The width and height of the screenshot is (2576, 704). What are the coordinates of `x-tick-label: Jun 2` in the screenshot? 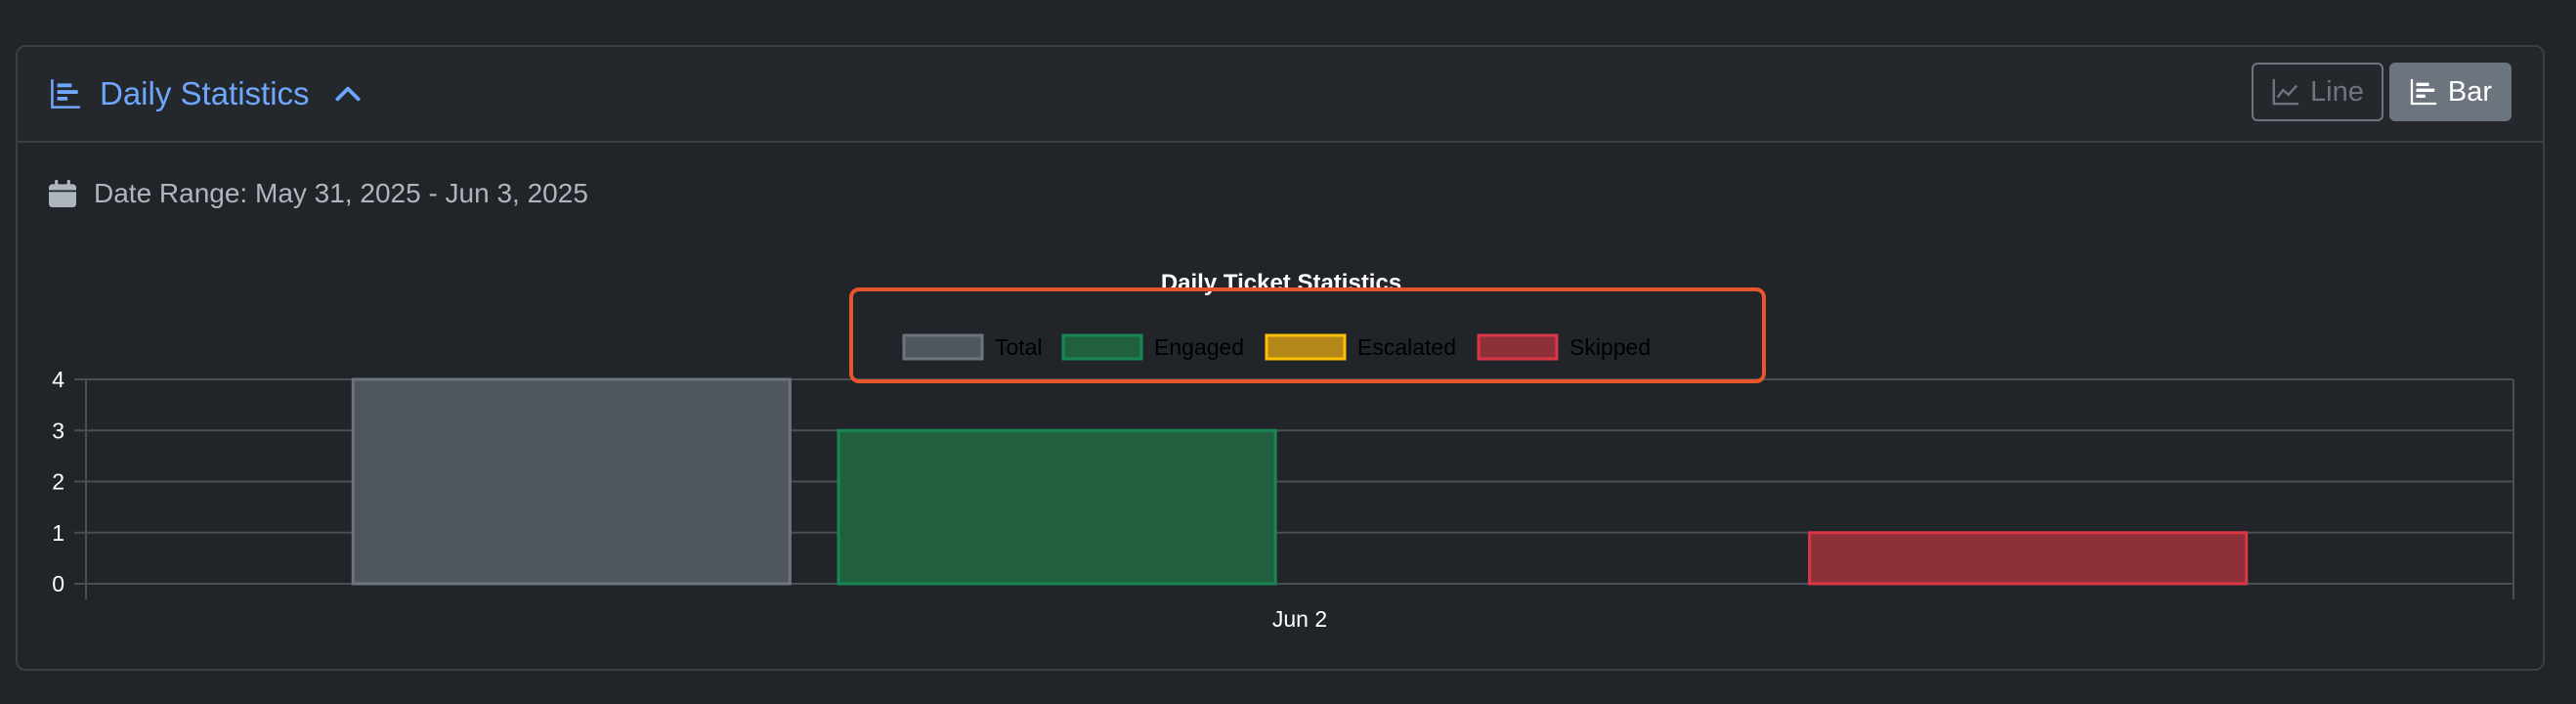 It's located at (1300, 619).